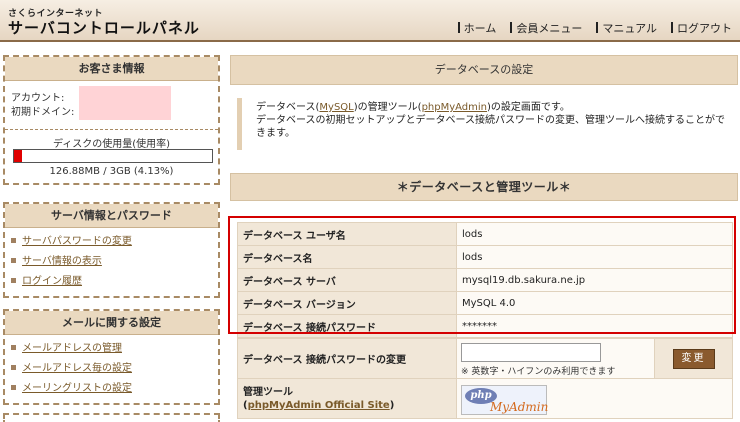  Describe the element at coordinates (111, 216) in the screenshot. I see `server-info-title: サーバ情報とパスワード` at that location.